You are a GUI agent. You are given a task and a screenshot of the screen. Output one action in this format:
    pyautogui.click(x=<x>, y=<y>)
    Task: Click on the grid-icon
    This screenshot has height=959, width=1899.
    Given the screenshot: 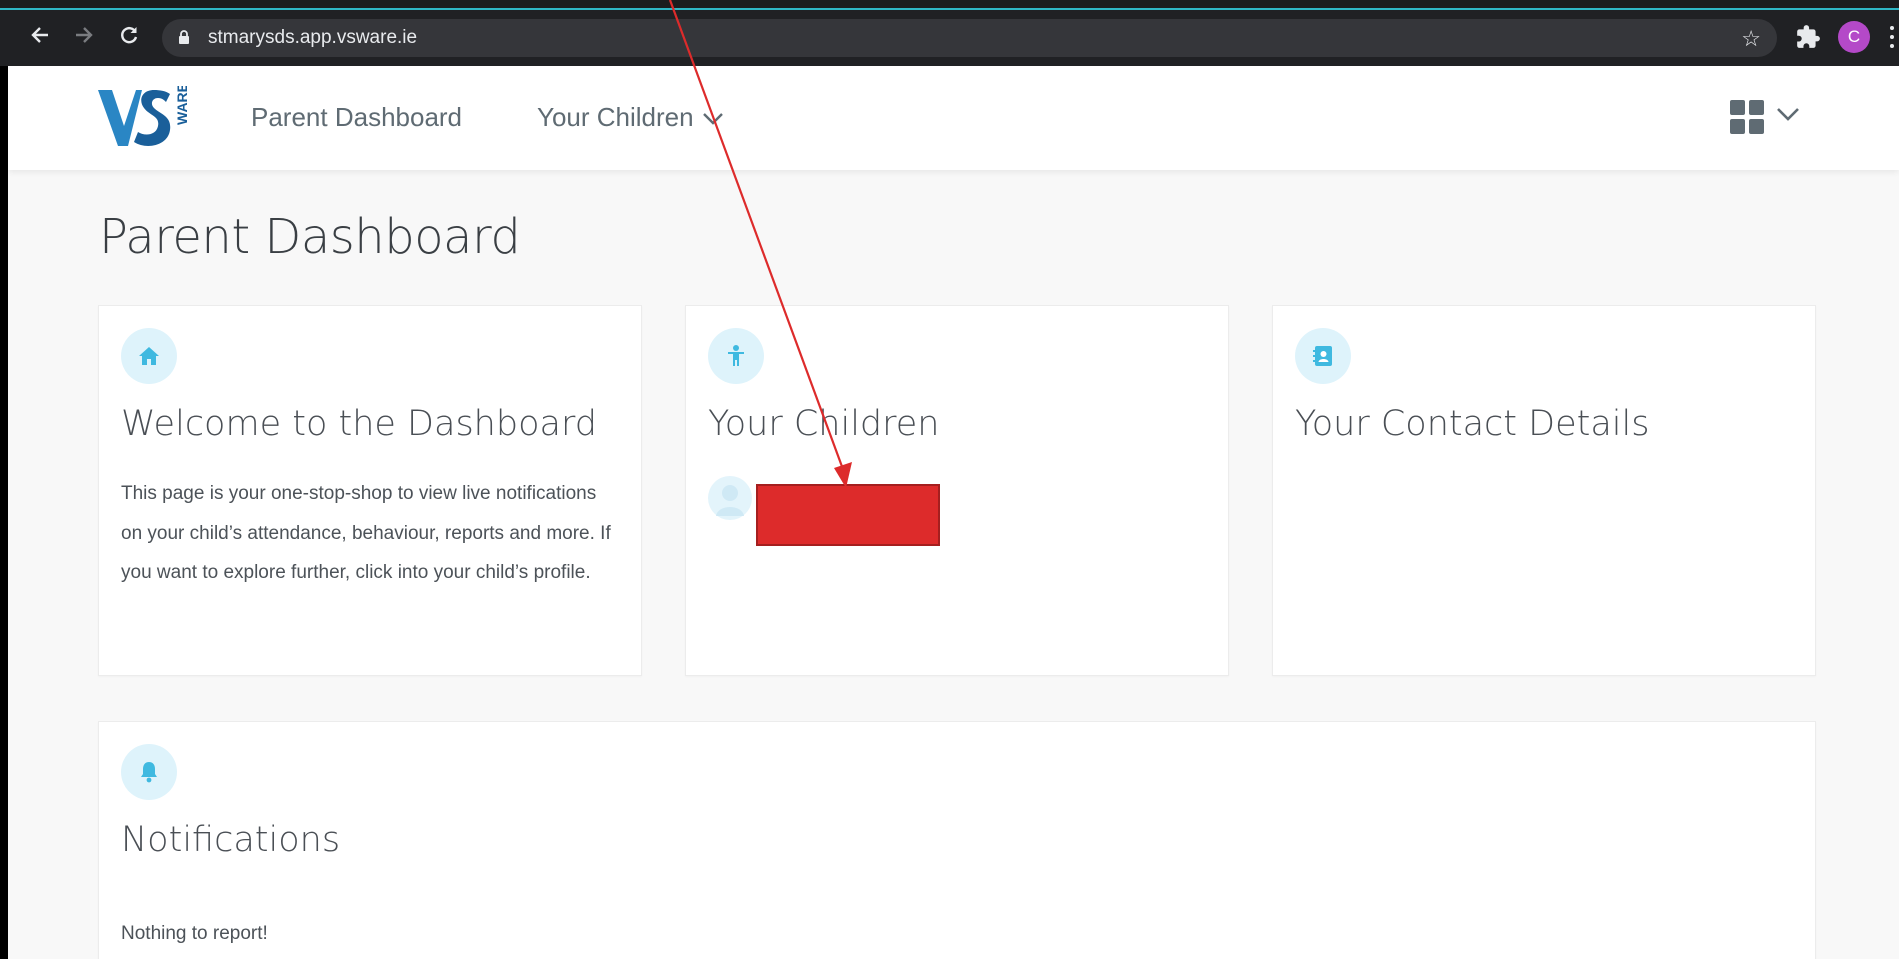 What is the action you would take?
    pyautogui.click(x=1747, y=117)
    